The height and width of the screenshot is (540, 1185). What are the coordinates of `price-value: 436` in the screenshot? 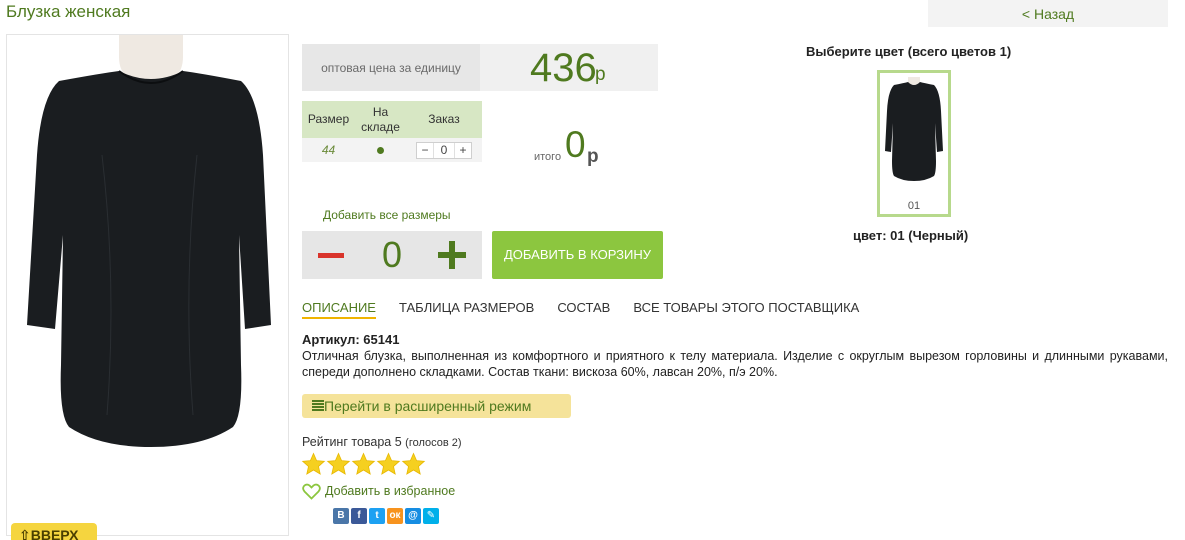 It's located at (563, 68).